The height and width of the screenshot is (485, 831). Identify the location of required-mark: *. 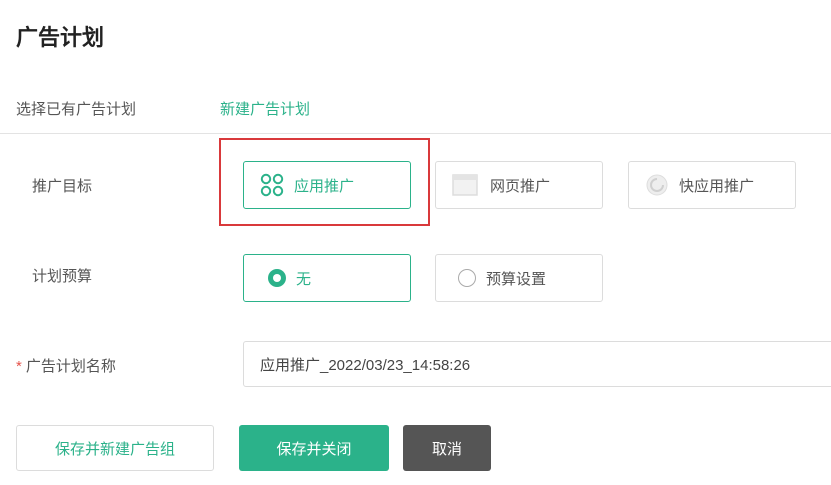
(19, 366).